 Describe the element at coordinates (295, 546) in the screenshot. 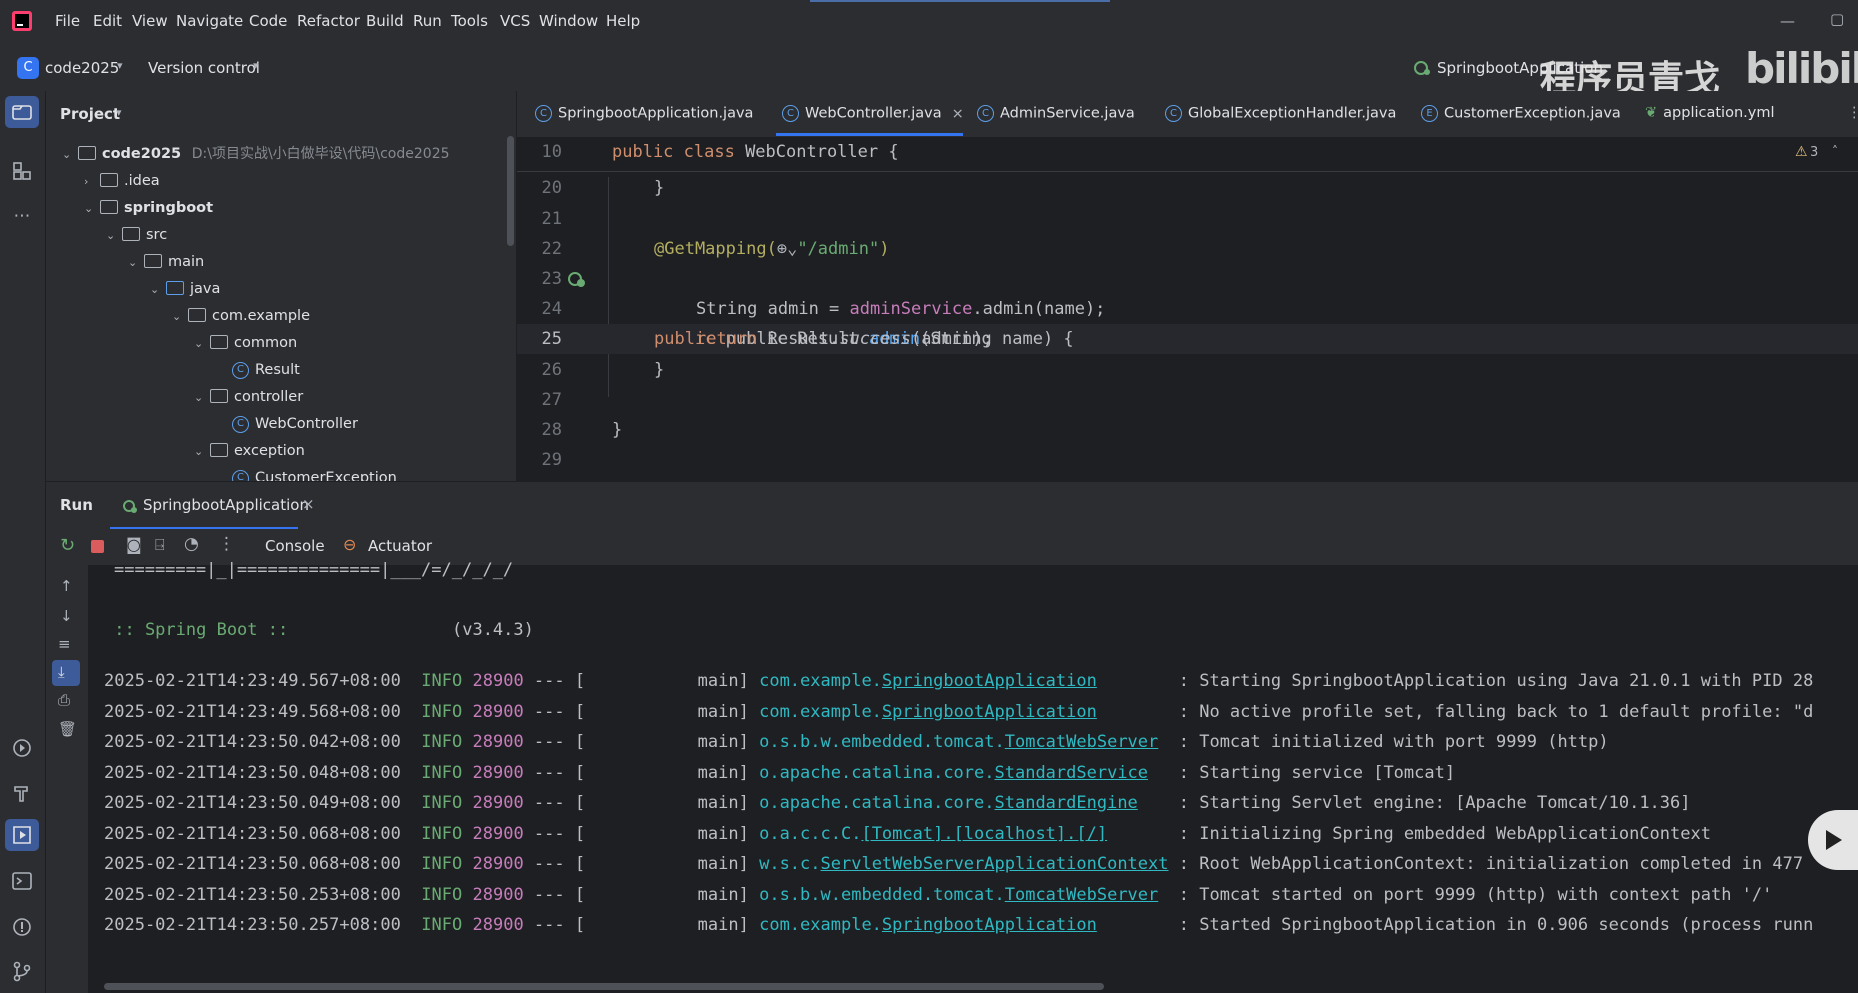

I see `console-tab: Console` at that location.